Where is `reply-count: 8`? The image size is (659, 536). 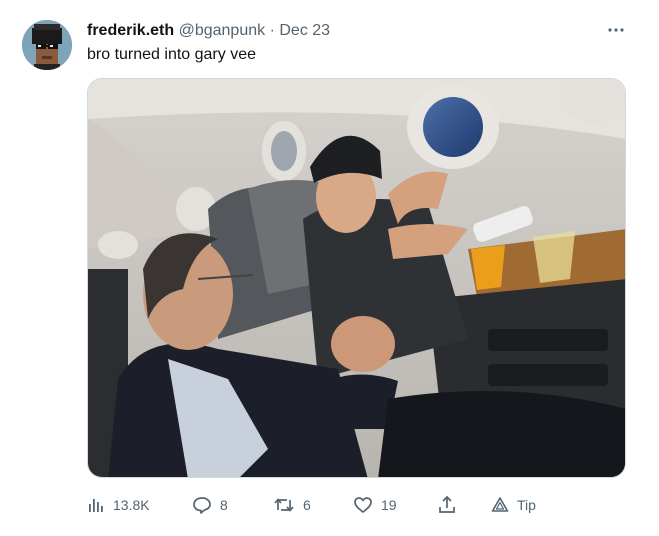 reply-count: 8 is located at coordinates (224, 505).